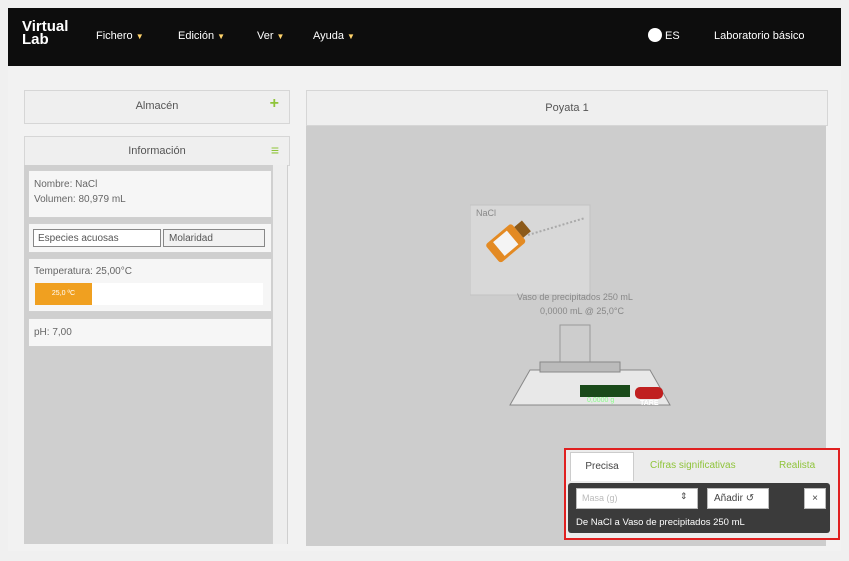 The width and height of the screenshot is (849, 561). What do you see at coordinates (655, 35) in the screenshot?
I see `globe-icon` at bounding box center [655, 35].